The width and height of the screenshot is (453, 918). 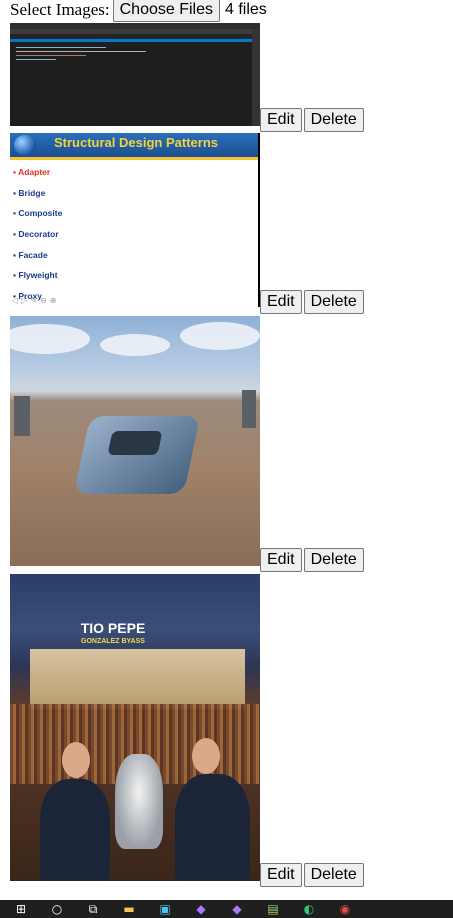 What do you see at coordinates (134, 158) in the screenshot?
I see `slide-divider` at bounding box center [134, 158].